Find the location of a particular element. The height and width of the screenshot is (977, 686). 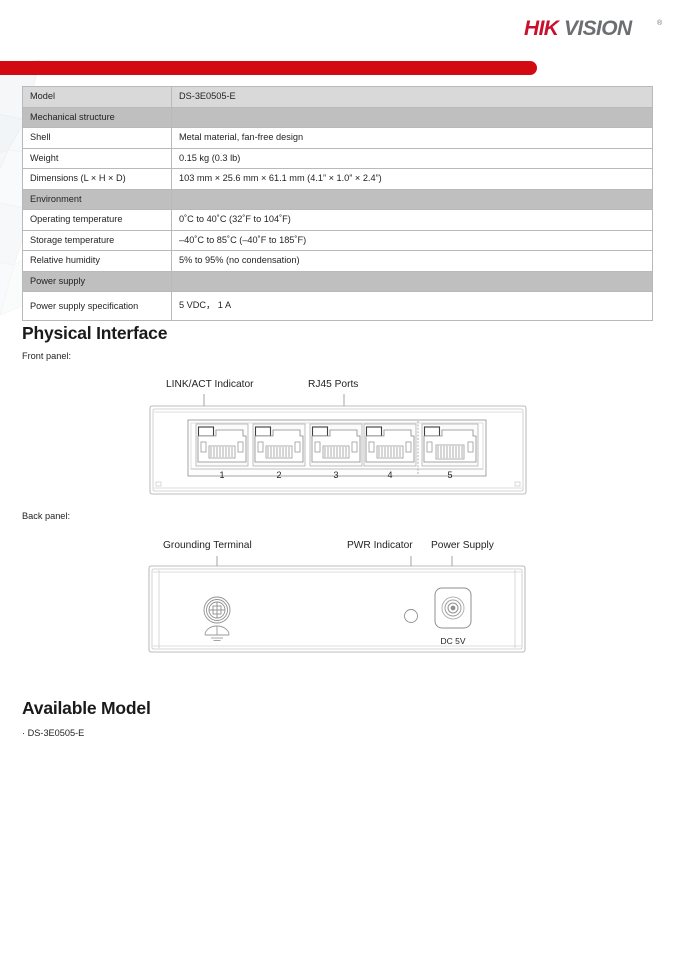

accent-bar is located at coordinates (268, 68).